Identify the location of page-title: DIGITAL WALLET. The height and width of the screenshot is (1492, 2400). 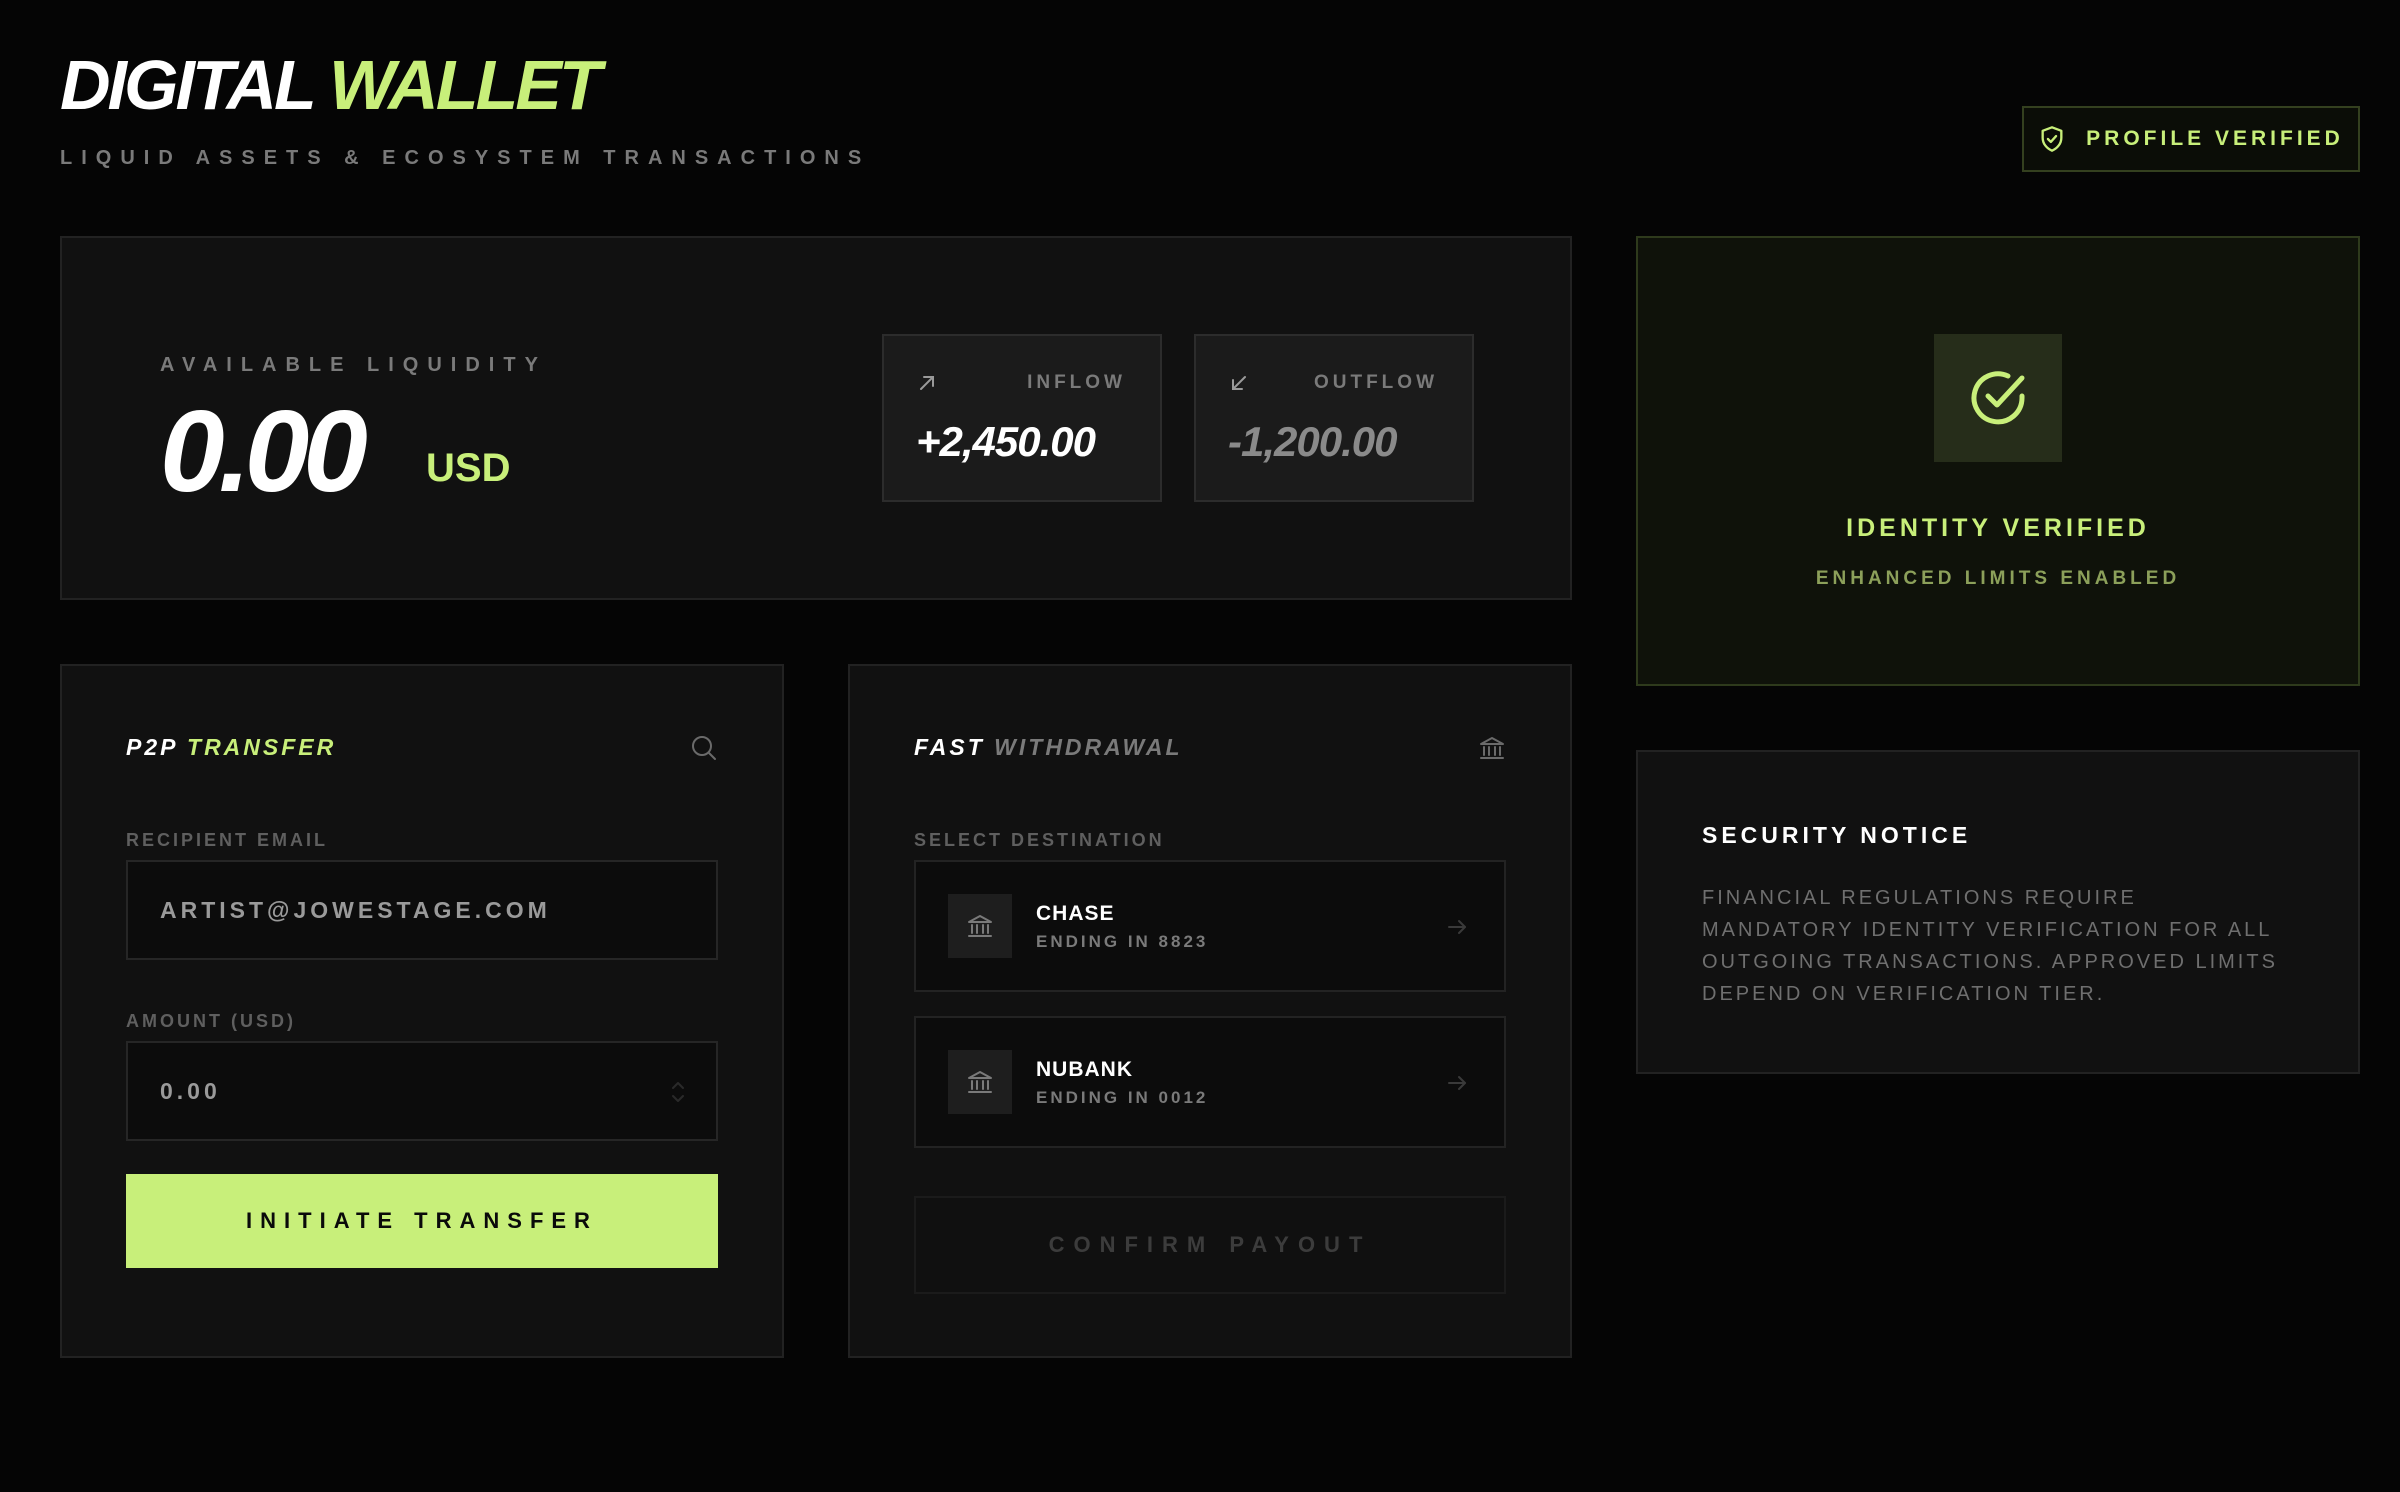
(331, 85).